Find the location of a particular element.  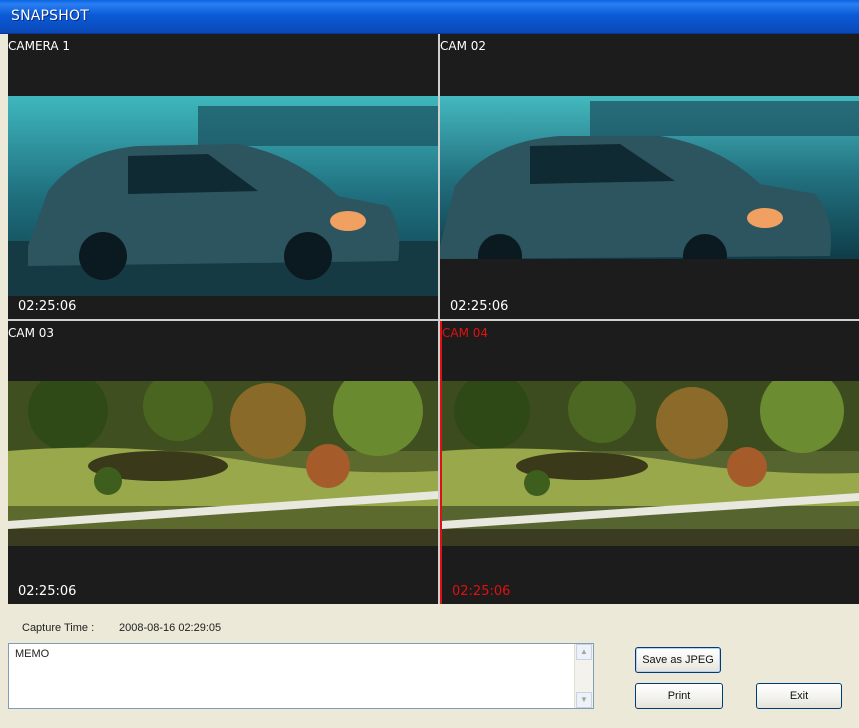

camera-3-image is located at coordinates (223, 463).